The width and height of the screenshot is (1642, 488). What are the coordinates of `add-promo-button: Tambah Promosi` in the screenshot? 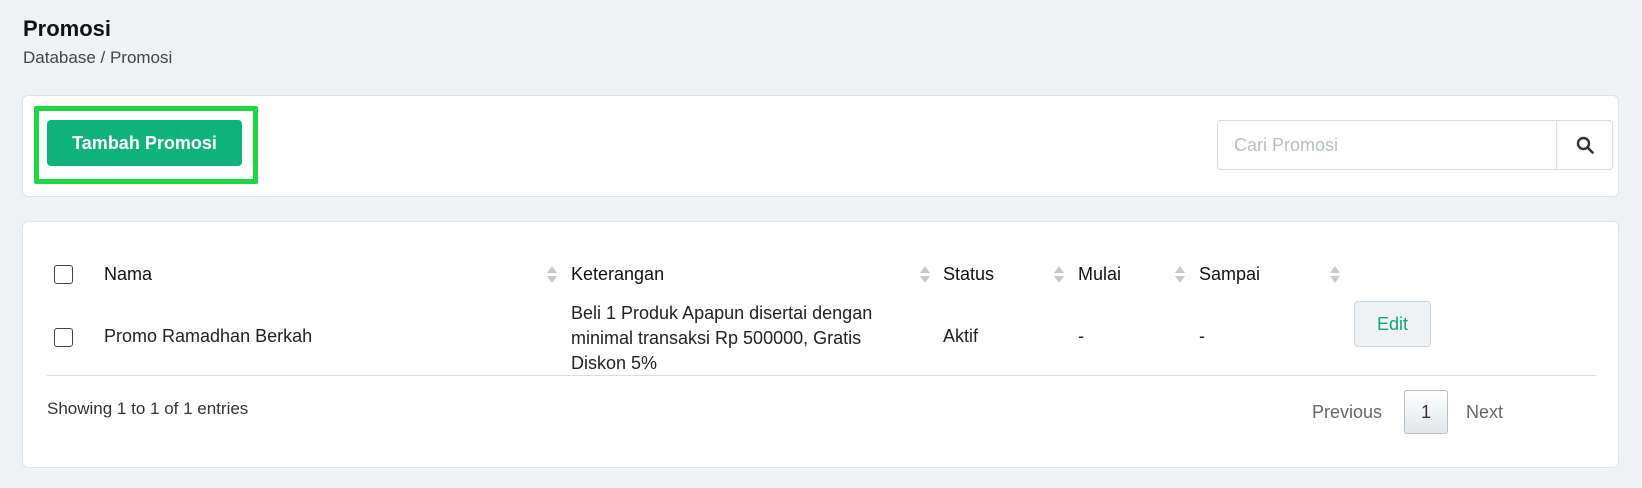 It's located at (144, 143).